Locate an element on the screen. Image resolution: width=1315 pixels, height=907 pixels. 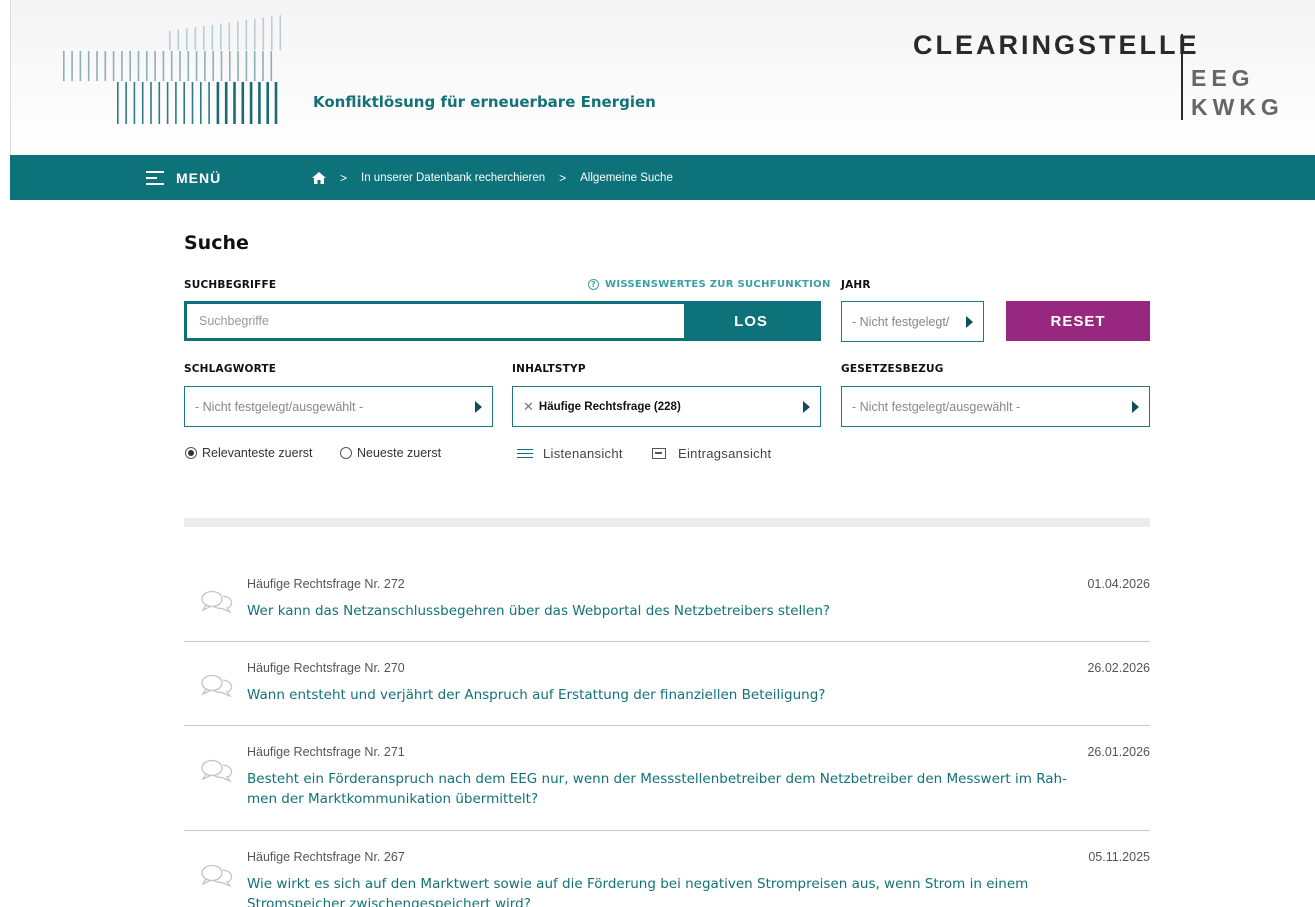
results-divider is located at coordinates (667, 522).